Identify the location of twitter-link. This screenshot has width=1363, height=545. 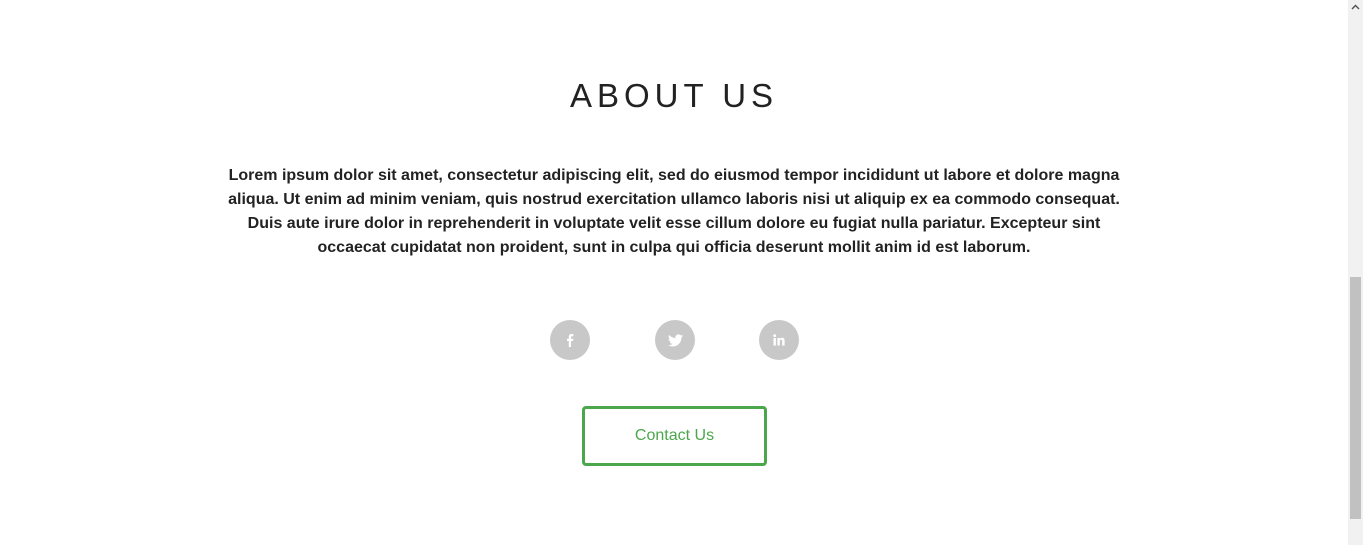
(675, 340).